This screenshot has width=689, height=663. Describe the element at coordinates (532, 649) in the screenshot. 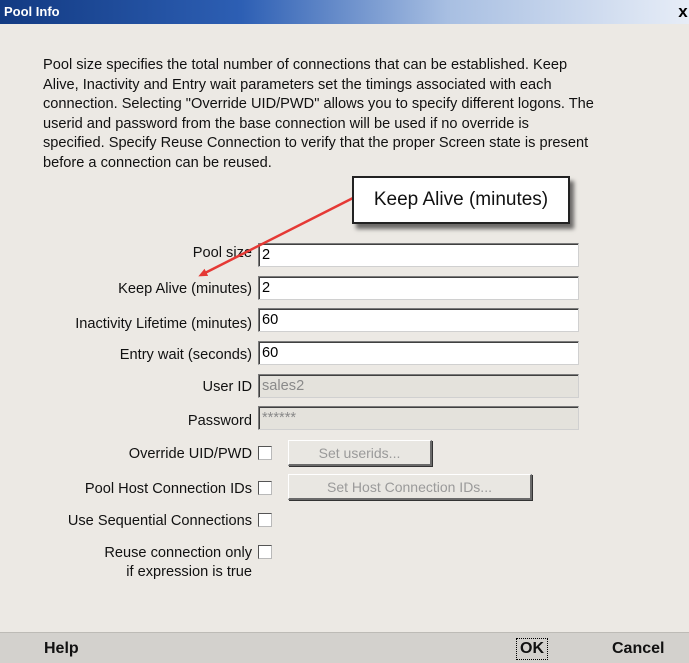

I see `ok-button: OK` at that location.